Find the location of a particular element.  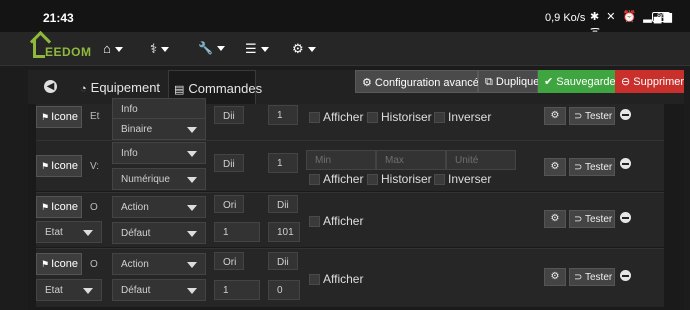

test-label: Tester is located at coordinates (598, 219).